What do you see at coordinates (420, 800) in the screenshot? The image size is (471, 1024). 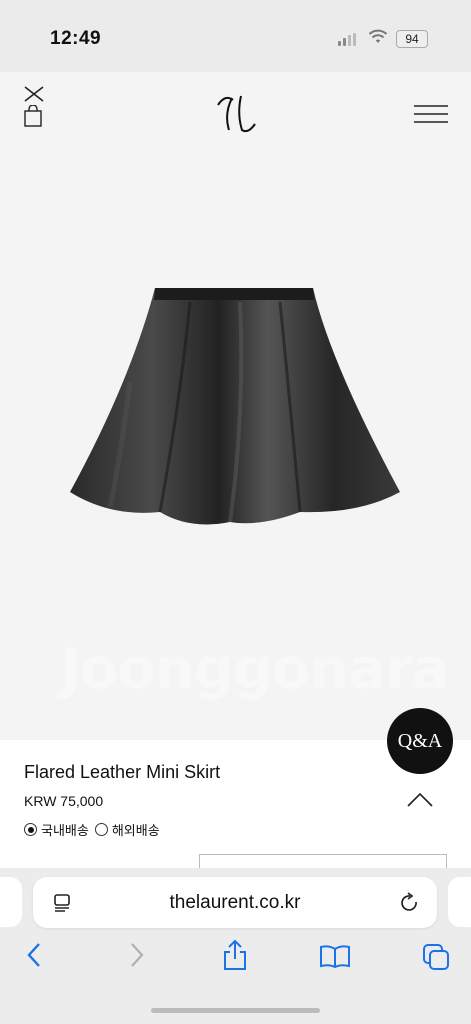 I see `chevron-up-icon` at bounding box center [420, 800].